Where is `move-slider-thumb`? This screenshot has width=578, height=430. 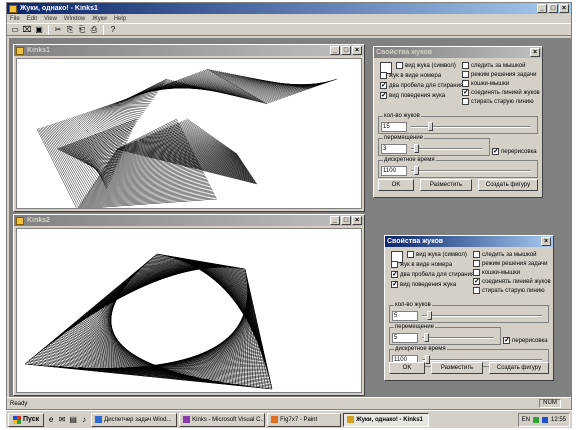
move-slider-thumb is located at coordinates (426, 337).